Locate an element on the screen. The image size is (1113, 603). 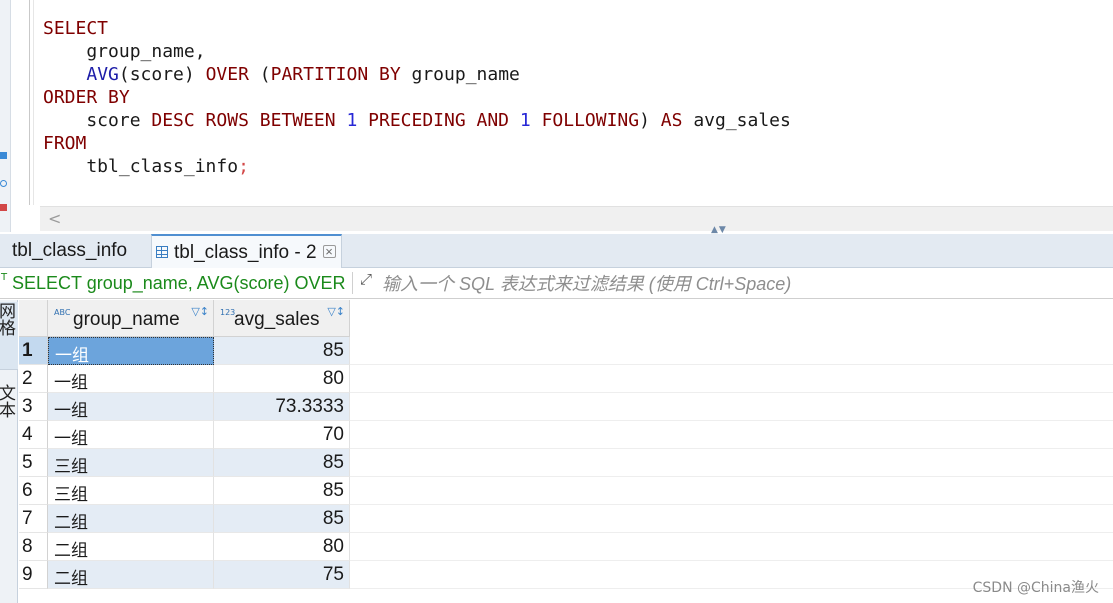
row-number: 1 is located at coordinates (33, 351).